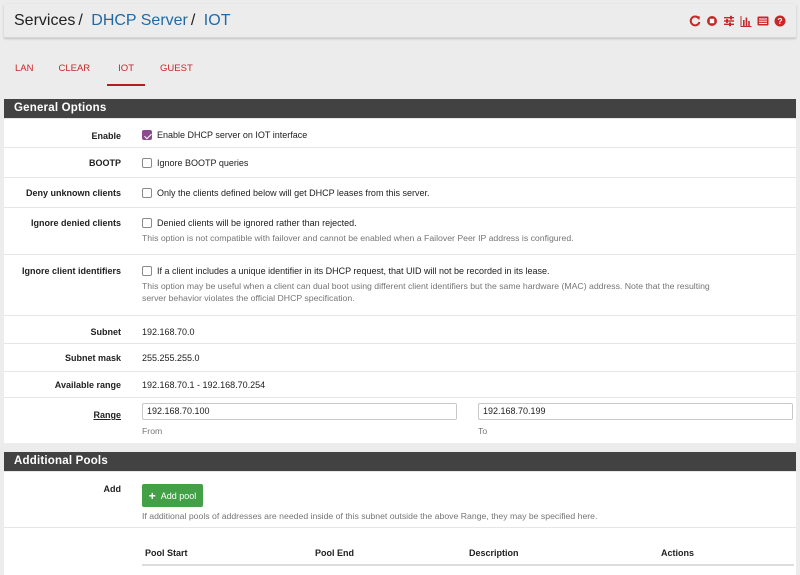 This screenshot has width=800, height=575. I want to click on ignore-denied-label: Ignore denied clients, so click(75, 223).